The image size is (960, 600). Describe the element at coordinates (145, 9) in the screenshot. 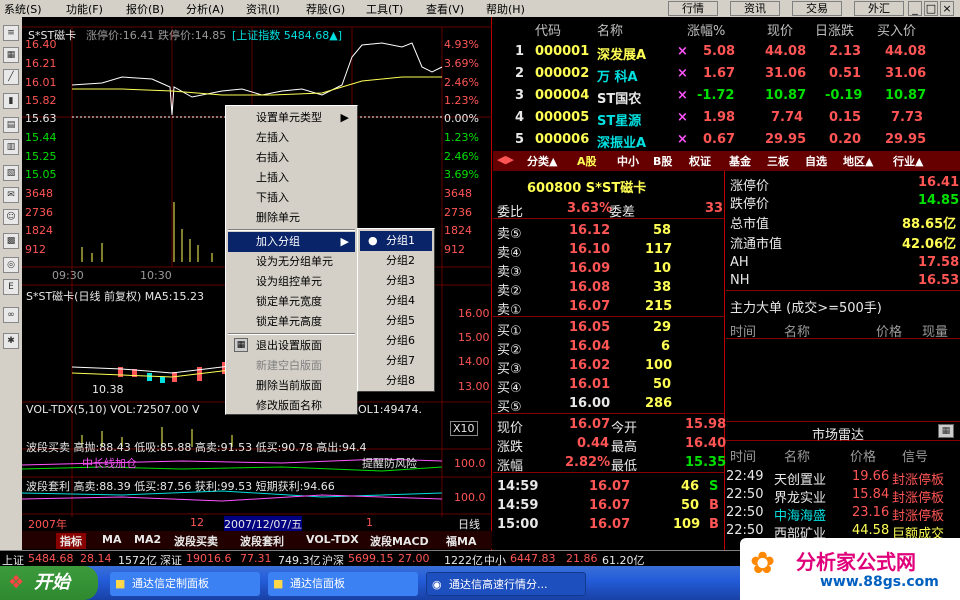

I see `menu-quote: 报价(B)` at that location.